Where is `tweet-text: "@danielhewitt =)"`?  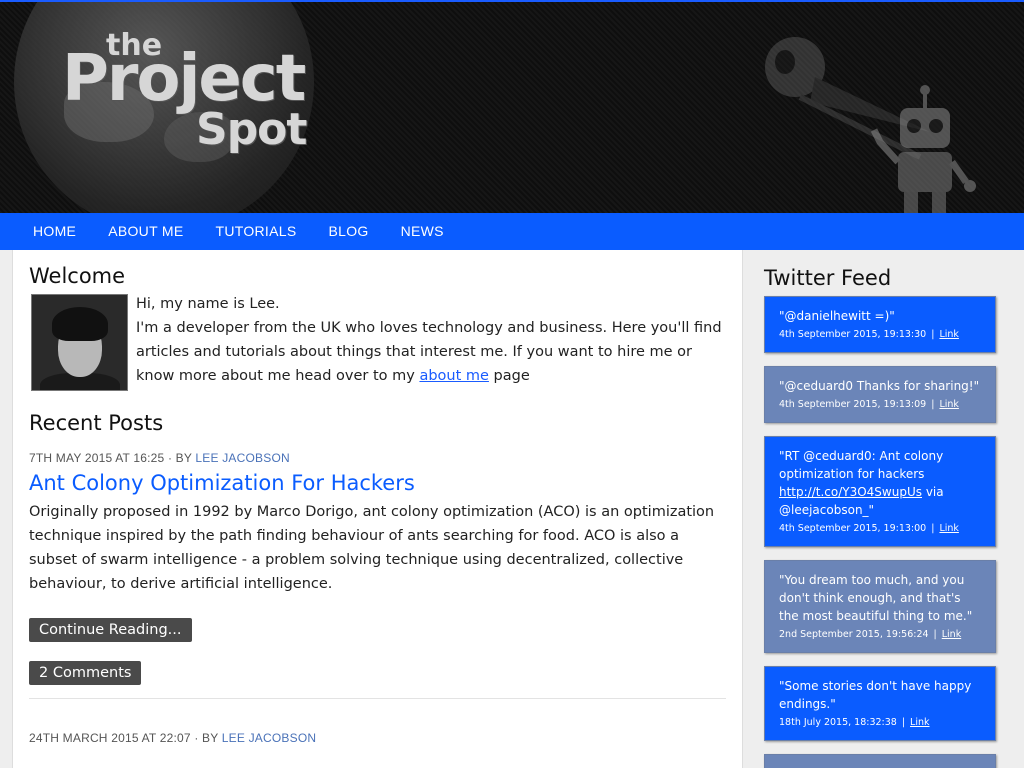 tweet-text: "@danielhewitt =)" is located at coordinates (837, 316).